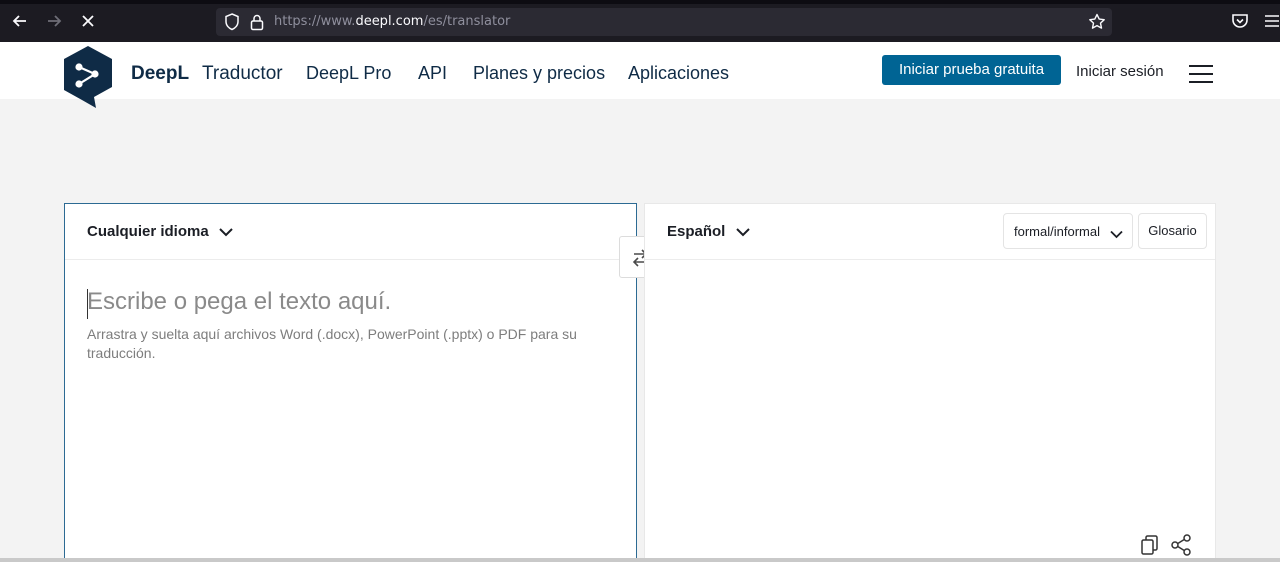 This screenshot has height=562, width=1280. What do you see at coordinates (257, 24) in the screenshot?
I see `lock-icon` at bounding box center [257, 24].